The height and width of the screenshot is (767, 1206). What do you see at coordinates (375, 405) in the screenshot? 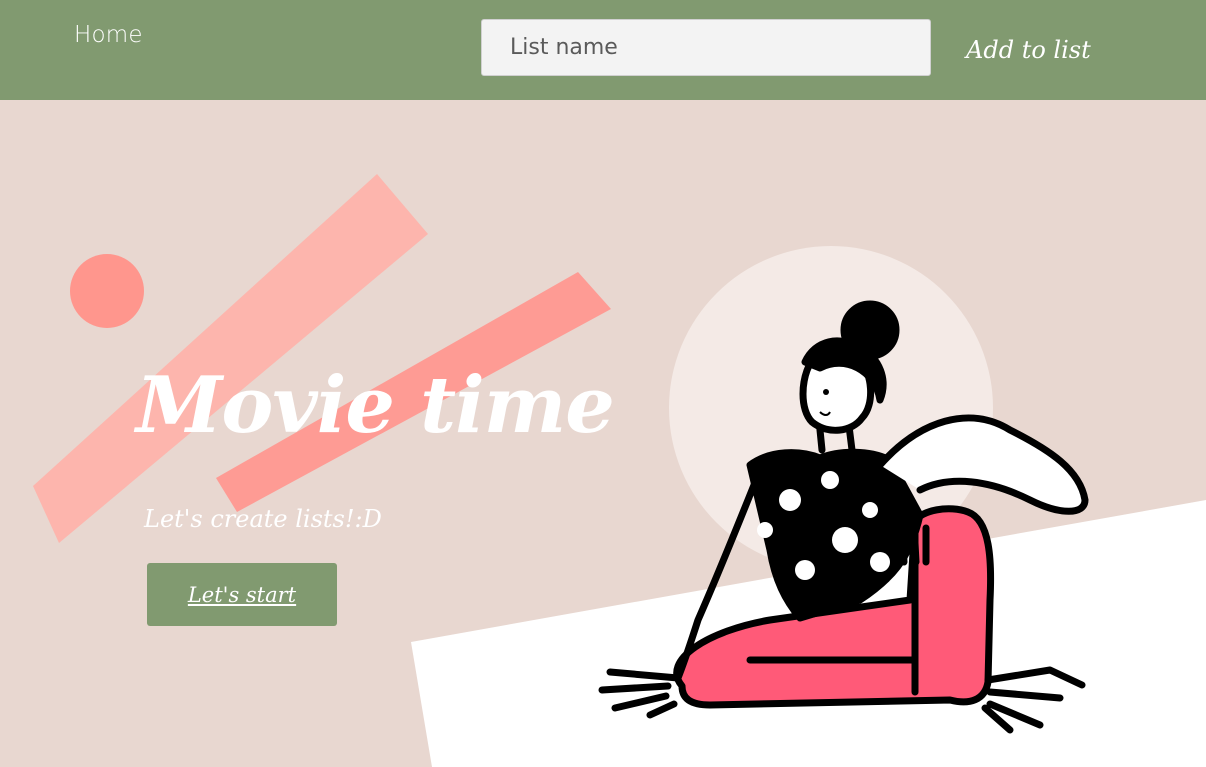
I see `hero-title: Movie time` at bounding box center [375, 405].